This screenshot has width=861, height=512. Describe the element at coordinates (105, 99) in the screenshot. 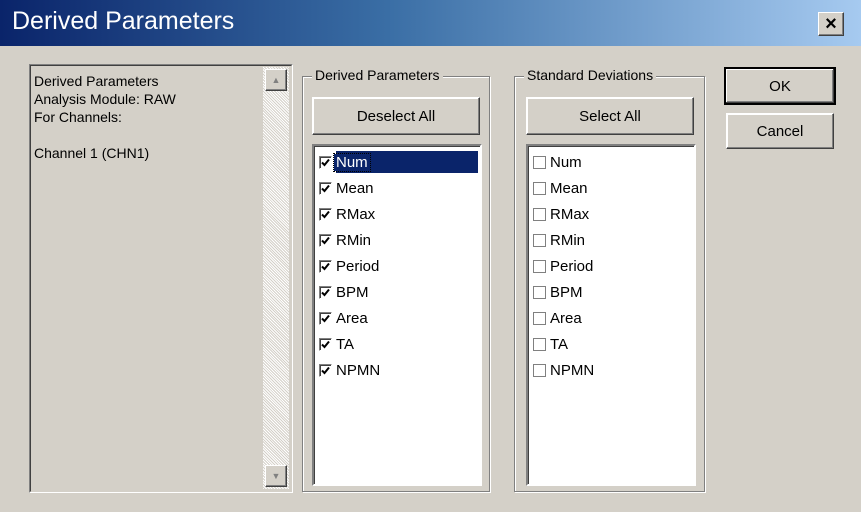

I see `info-line: Analysis Module: RAW` at that location.